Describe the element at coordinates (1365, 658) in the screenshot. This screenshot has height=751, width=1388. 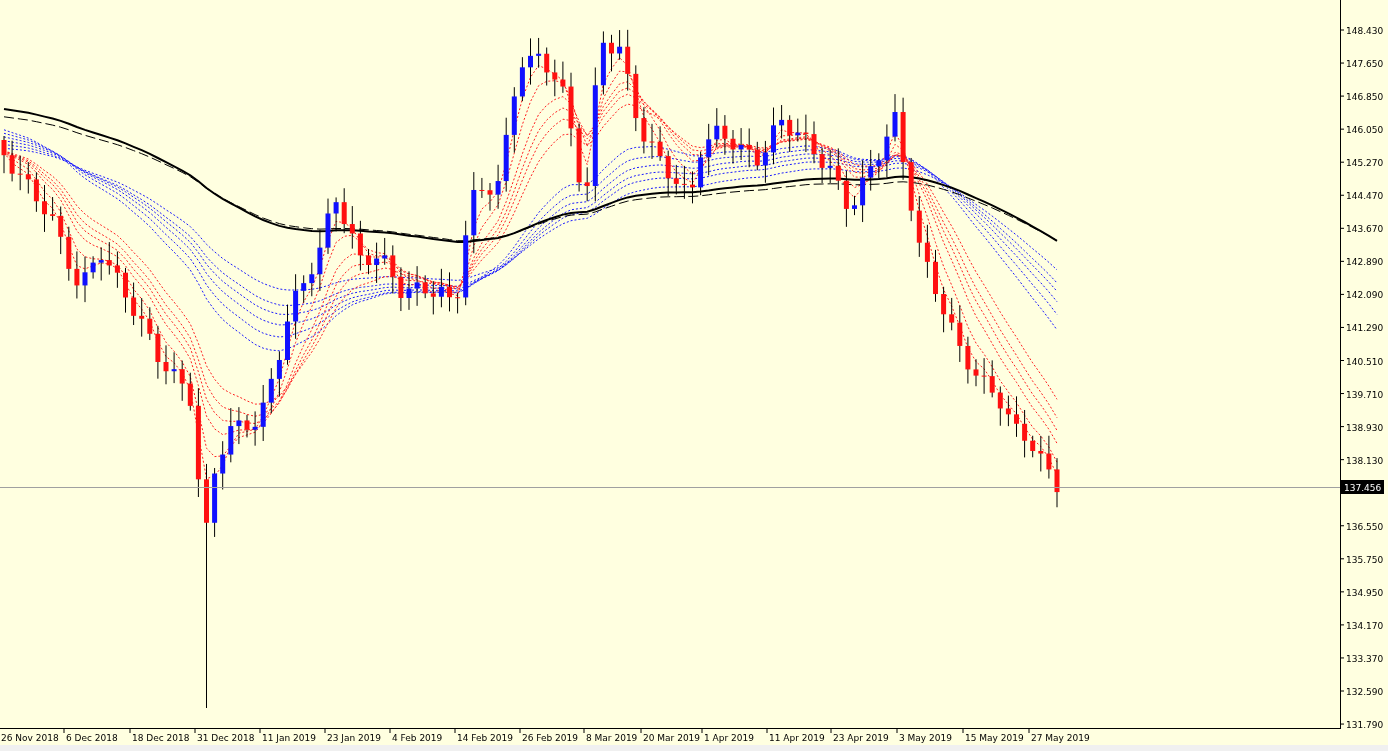
I see `price-axis-label: 133.370` at that location.